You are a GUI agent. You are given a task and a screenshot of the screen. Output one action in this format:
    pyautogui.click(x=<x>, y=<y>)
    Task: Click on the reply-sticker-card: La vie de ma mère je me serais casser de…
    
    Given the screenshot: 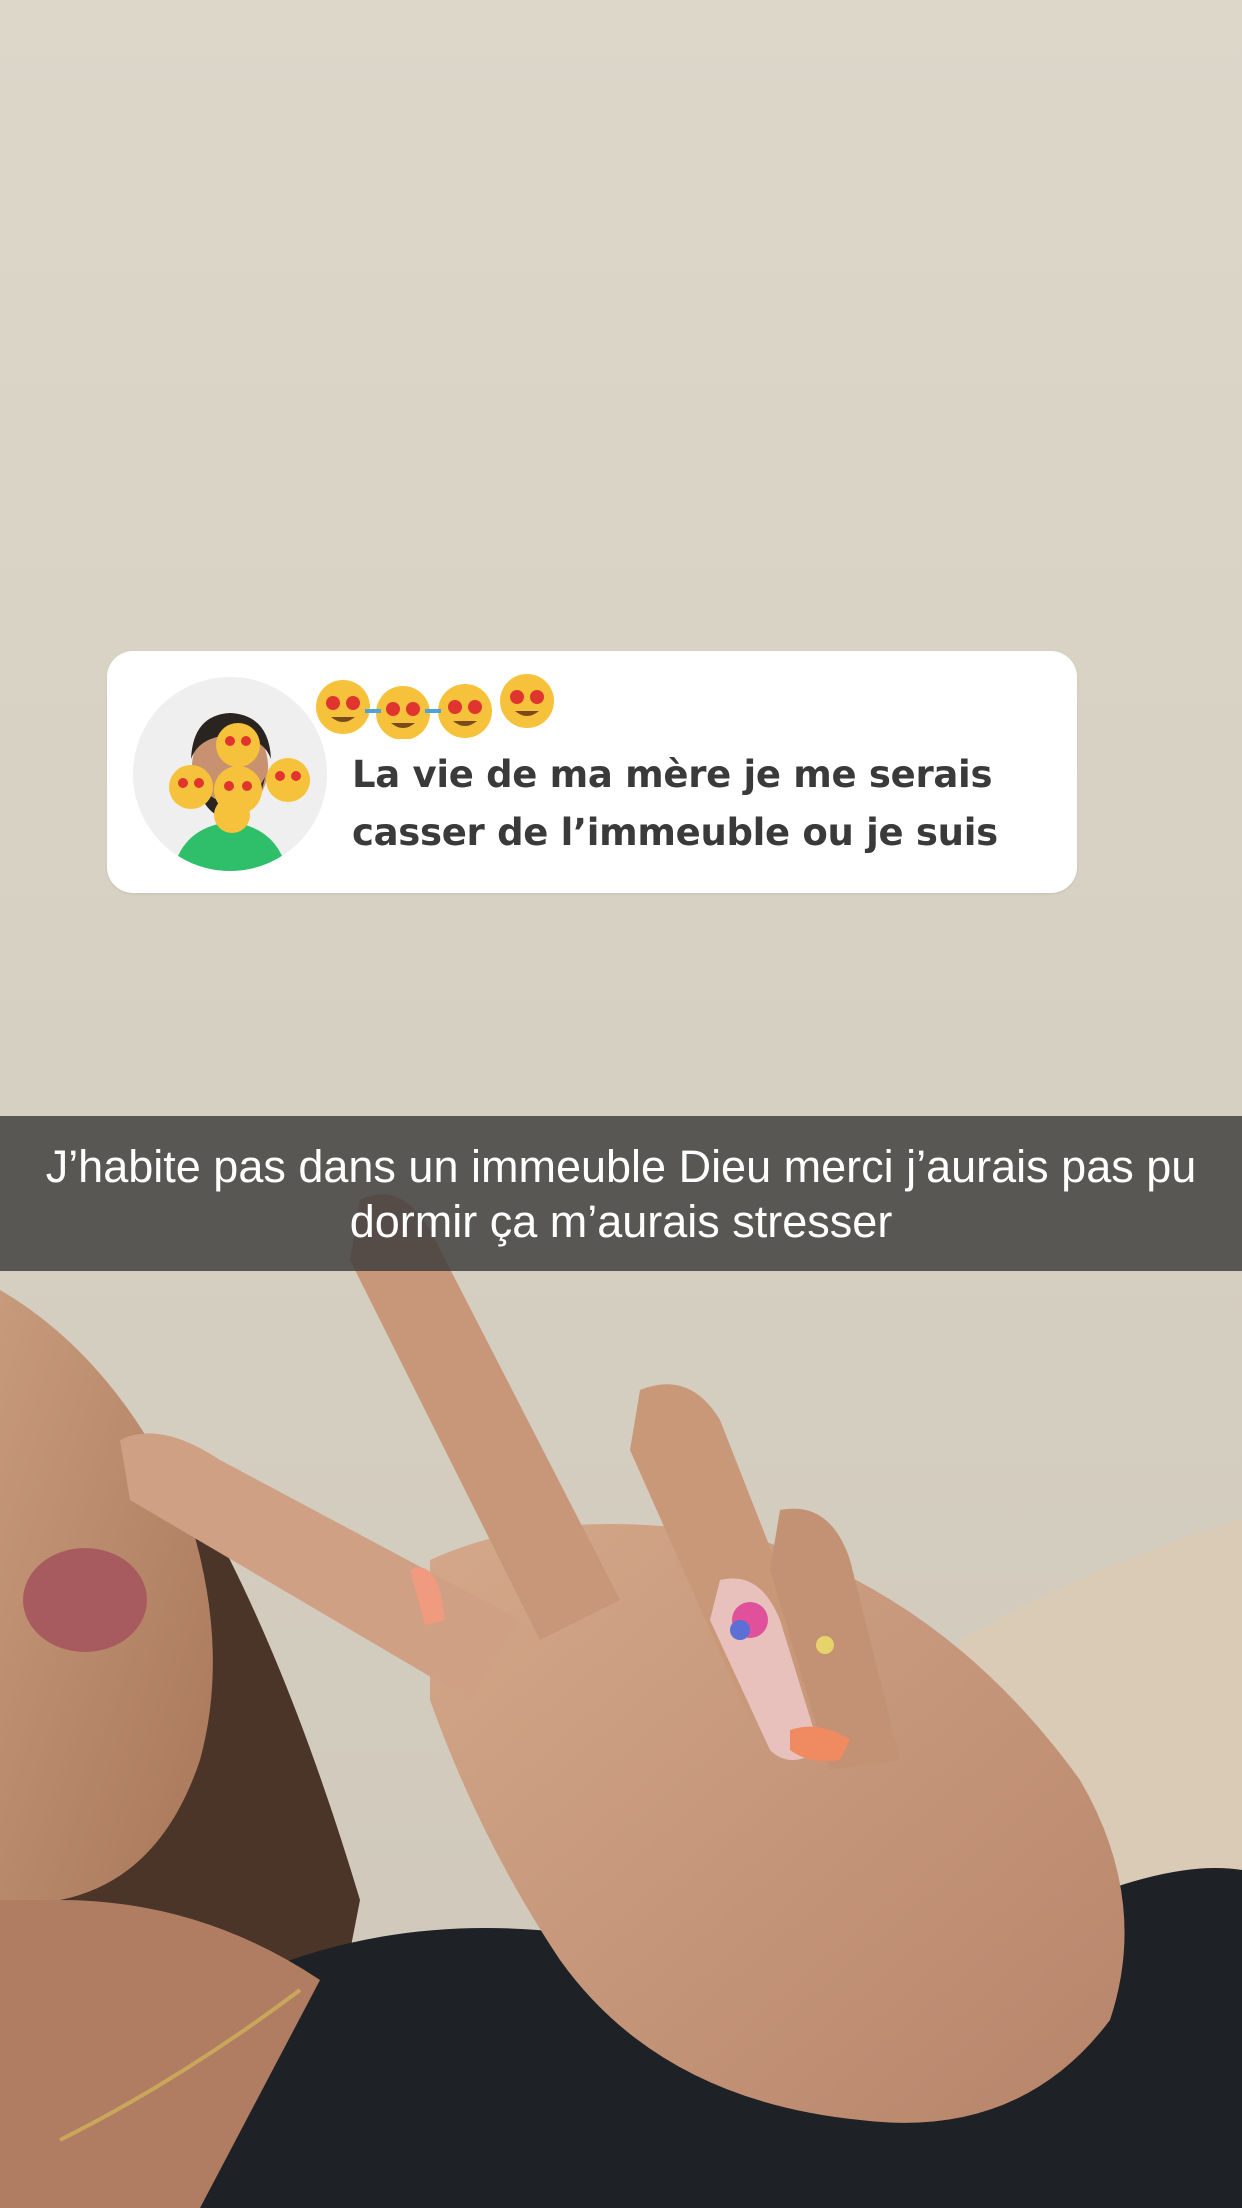 What is the action you would take?
    pyautogui.click(x=592, y=772)
    